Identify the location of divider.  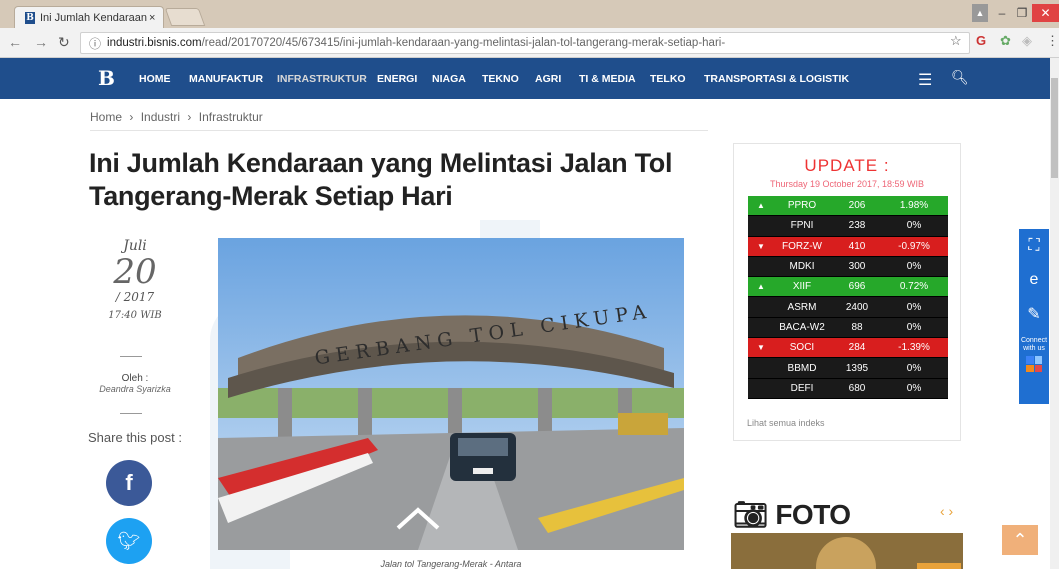
(131, 413).